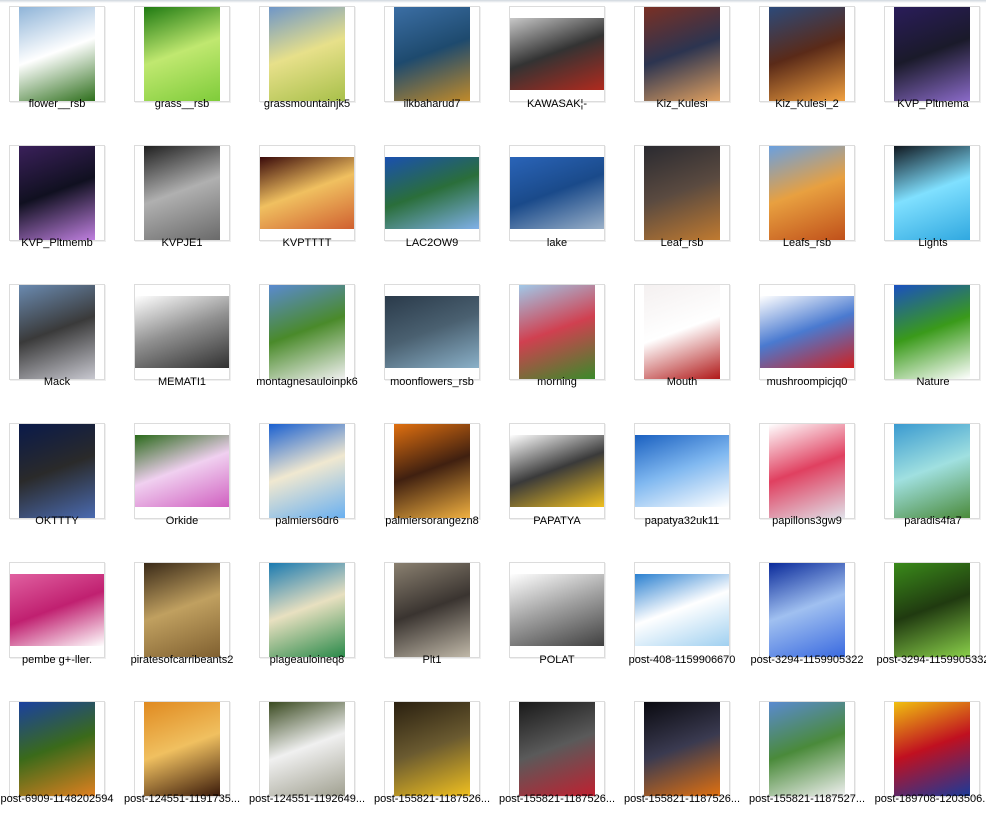  I want to click on thumbnail-item: flower__rsb, so click(62, 71).